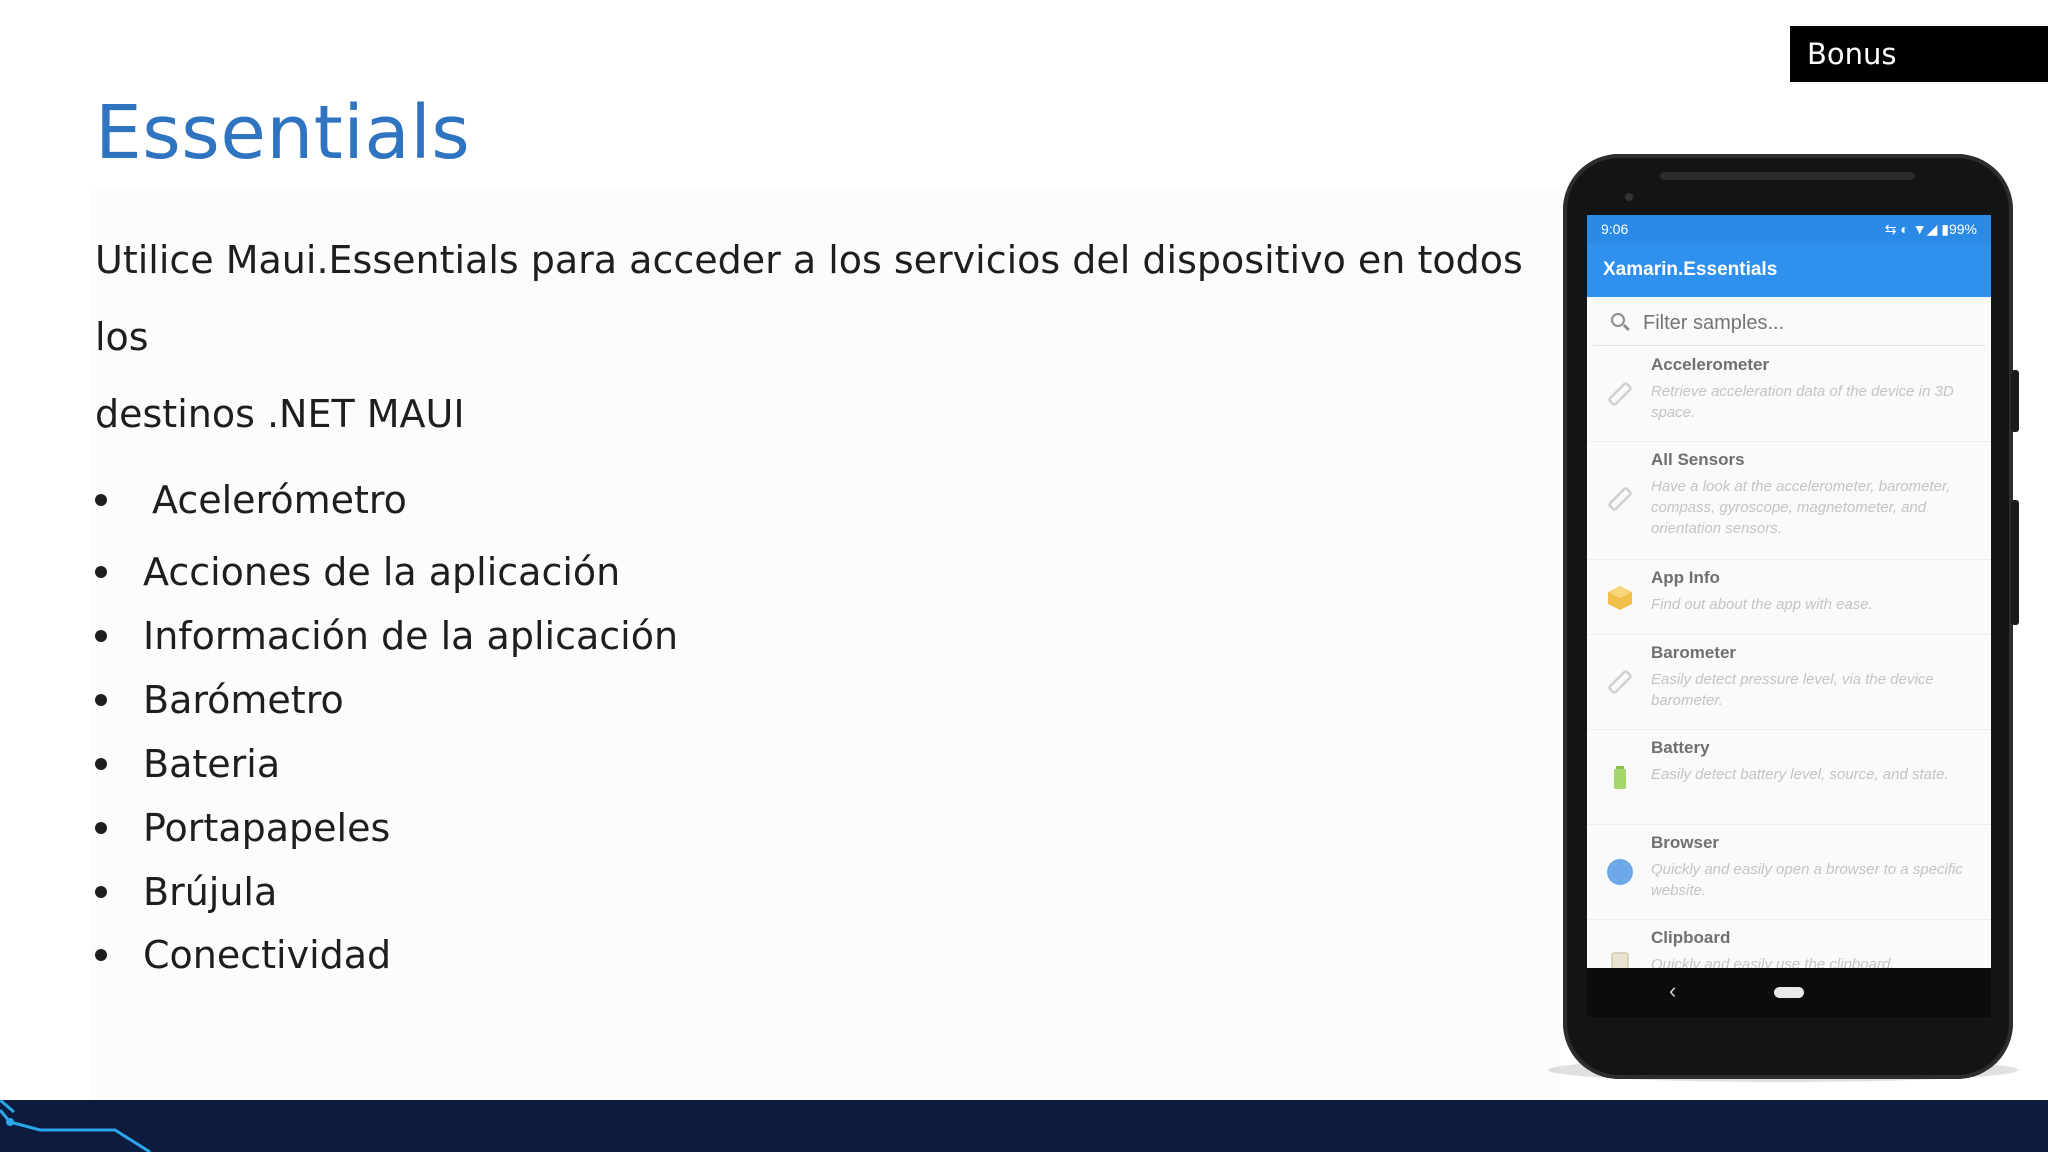 The height and width of the screenshot is (1152, 2048). I want to click on power-button, so click(2015, 562).